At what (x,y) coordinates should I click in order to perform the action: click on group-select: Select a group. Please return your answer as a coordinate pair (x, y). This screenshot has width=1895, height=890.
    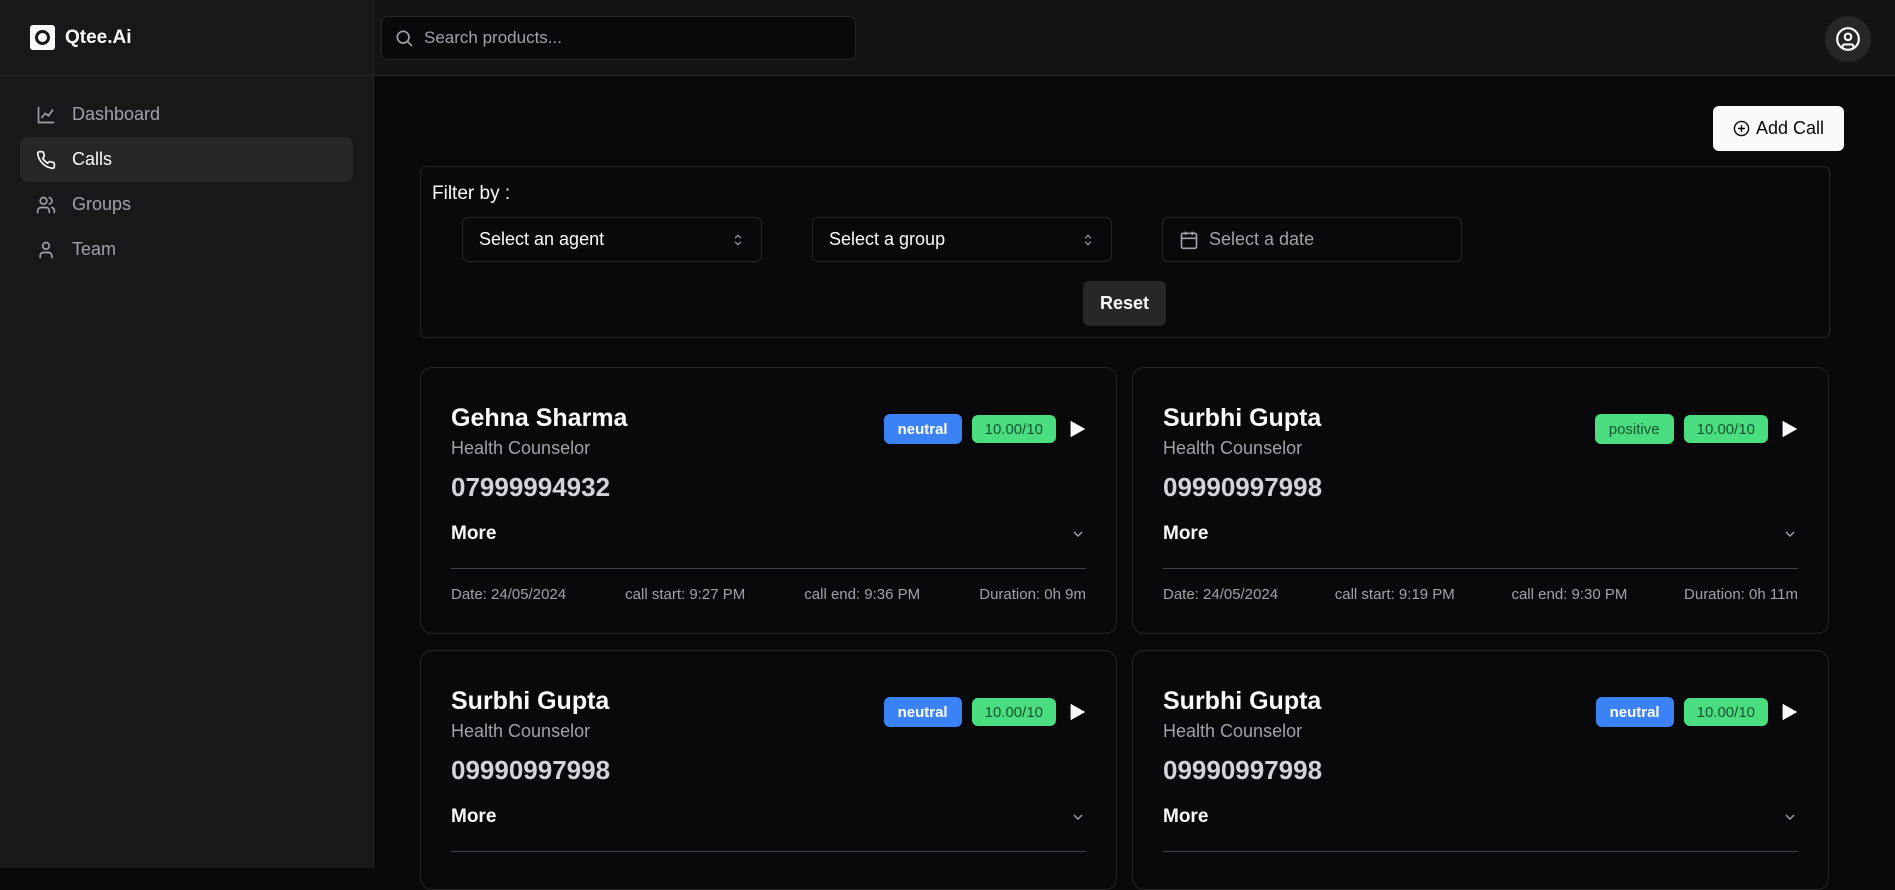
    Looking at the image, I should click on (962, 239).